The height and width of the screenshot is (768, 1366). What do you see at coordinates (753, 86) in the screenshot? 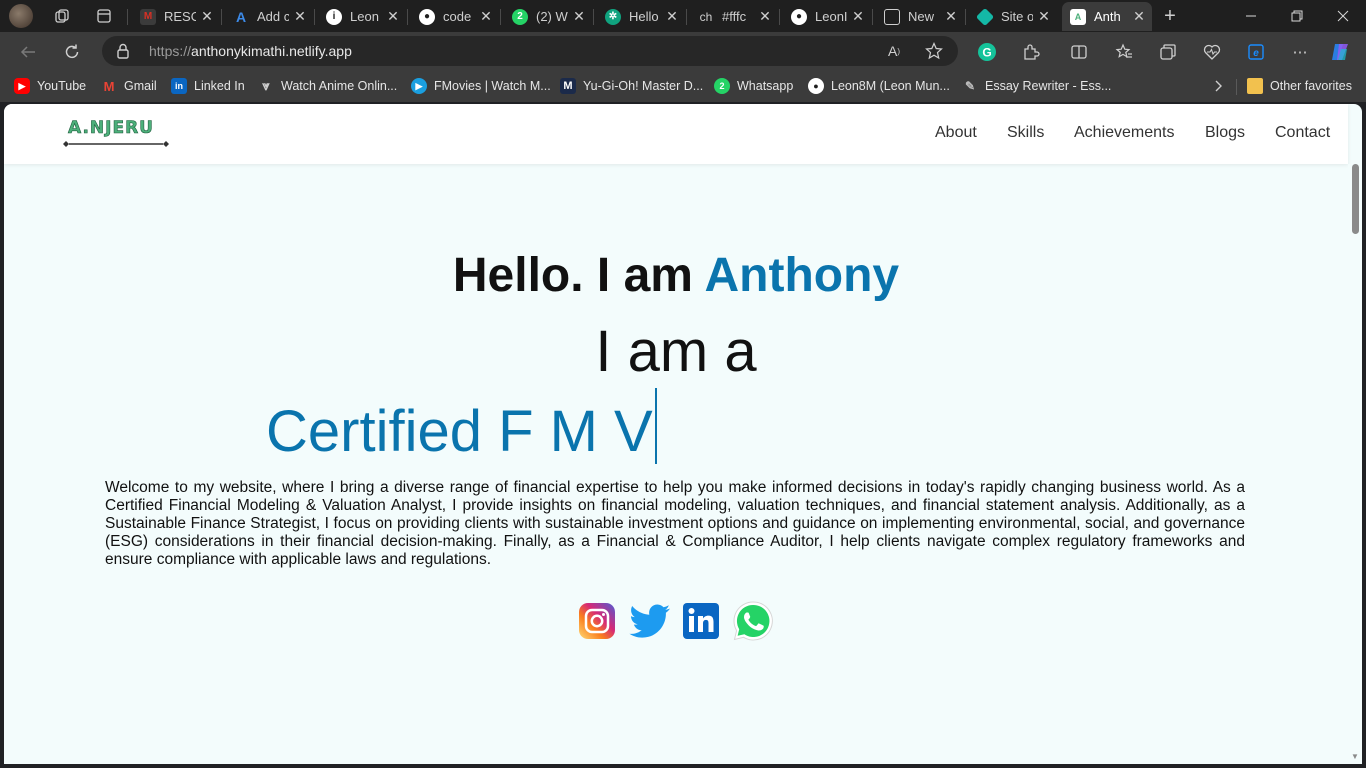
I see `bookmark-whatsapp: 2 Whatsapp` at bounding box center [753, 86].